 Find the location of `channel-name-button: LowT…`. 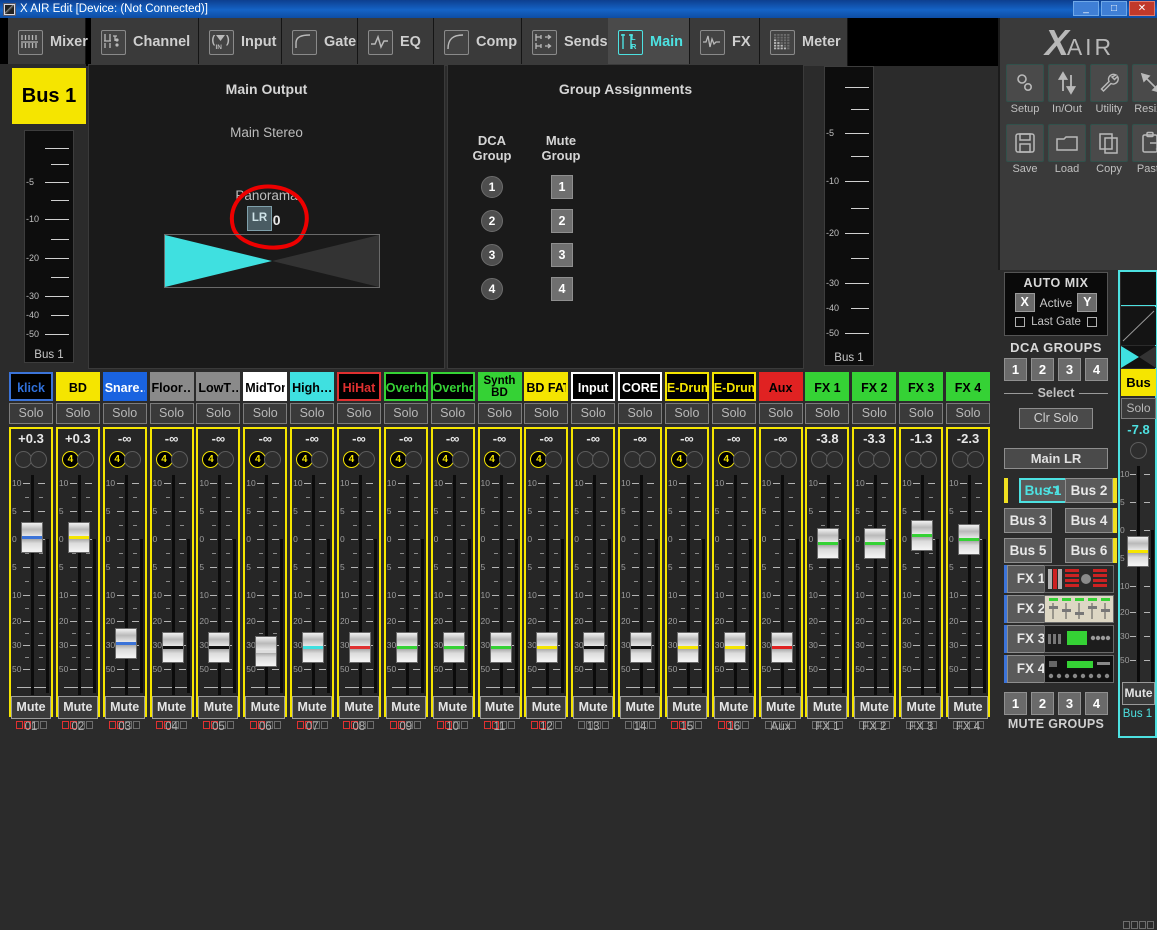

channel-name-button: LowT… is located at coordinates (218, 386).